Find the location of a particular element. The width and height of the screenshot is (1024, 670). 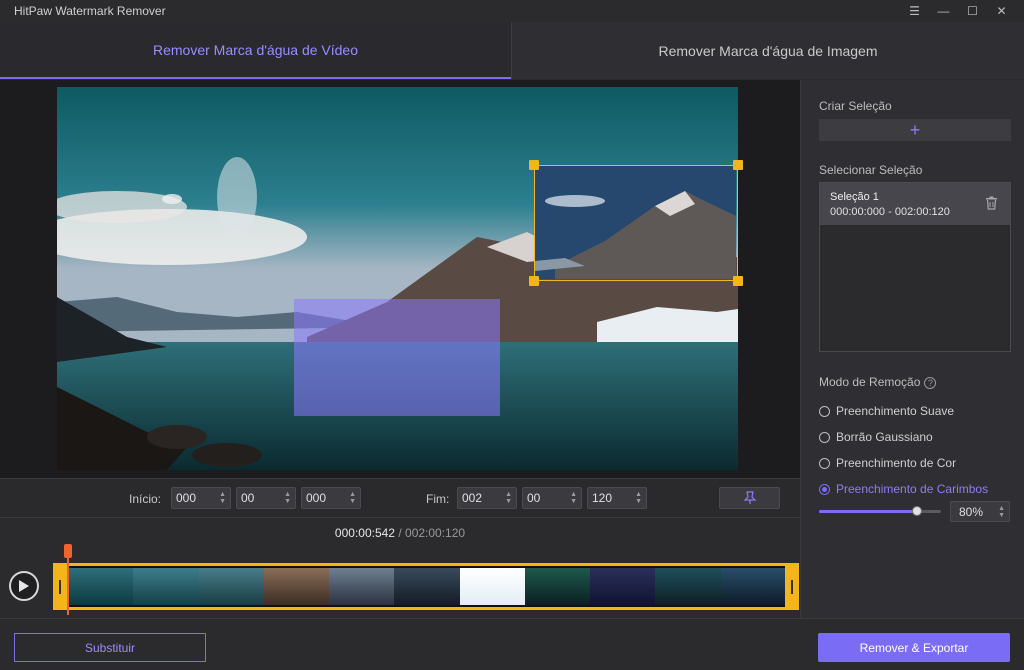

title-bar: HitPaw Watermark Remover ☰ — ☐ ✕ is located at coordinates (512, 11).